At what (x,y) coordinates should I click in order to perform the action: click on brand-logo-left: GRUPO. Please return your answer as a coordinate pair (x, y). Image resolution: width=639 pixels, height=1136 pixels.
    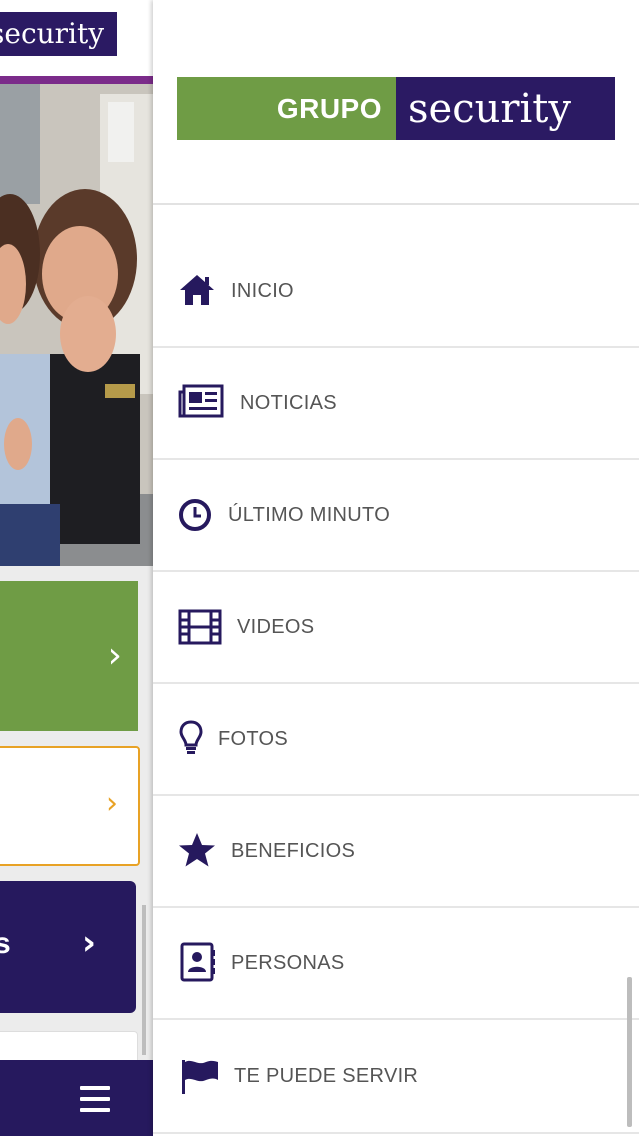
    Looking at the image, I should click on (286, 108).